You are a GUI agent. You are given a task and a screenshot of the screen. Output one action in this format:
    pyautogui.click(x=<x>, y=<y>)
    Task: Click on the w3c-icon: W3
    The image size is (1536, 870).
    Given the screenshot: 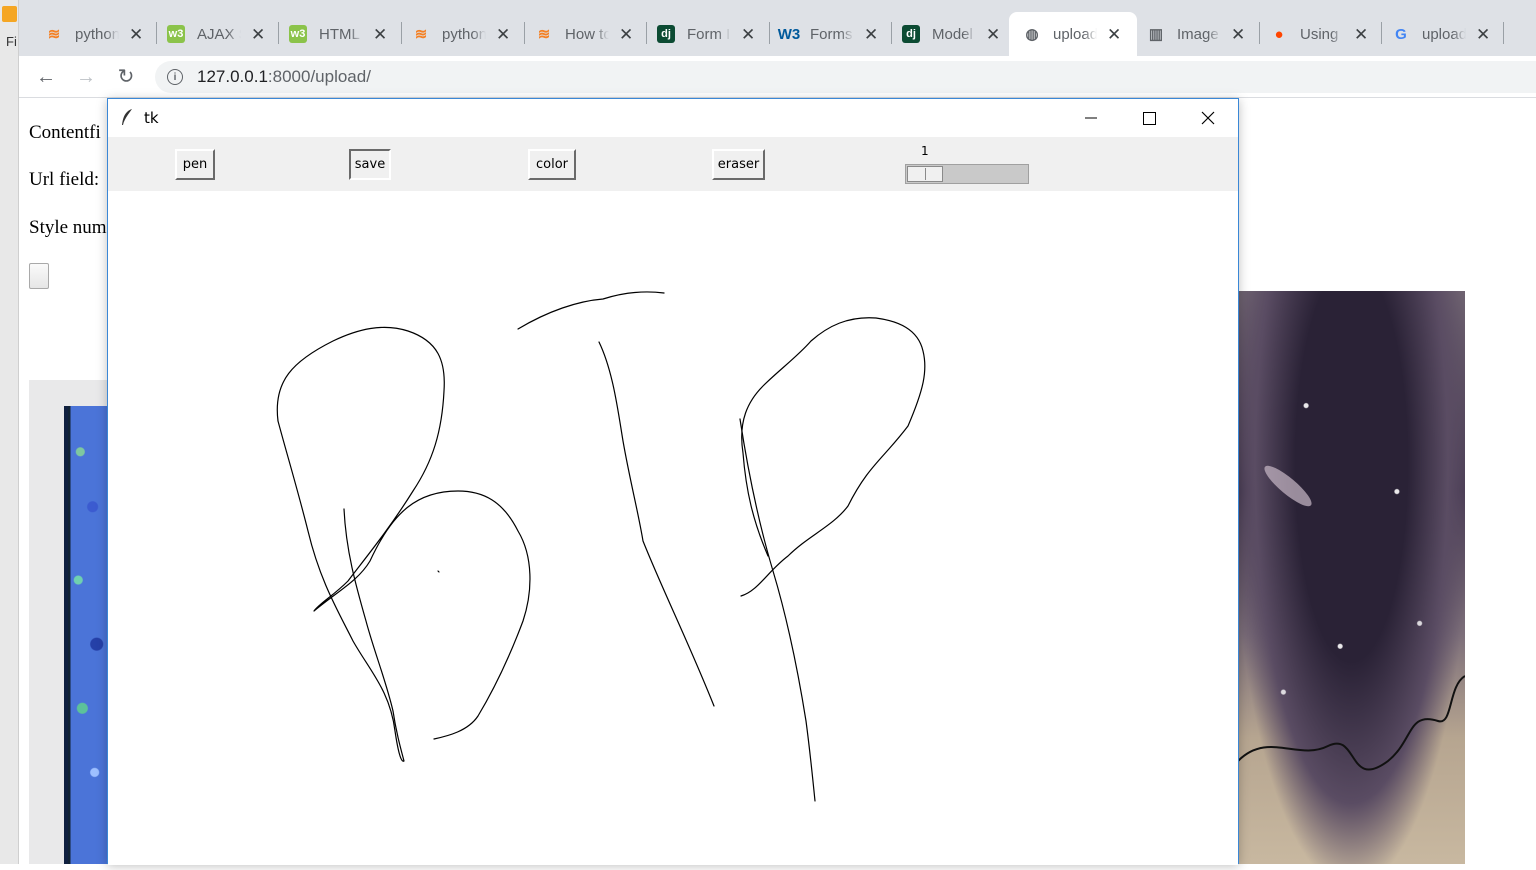 What is the action you would take?
    pyautogui.click(x=789, y=34)
    